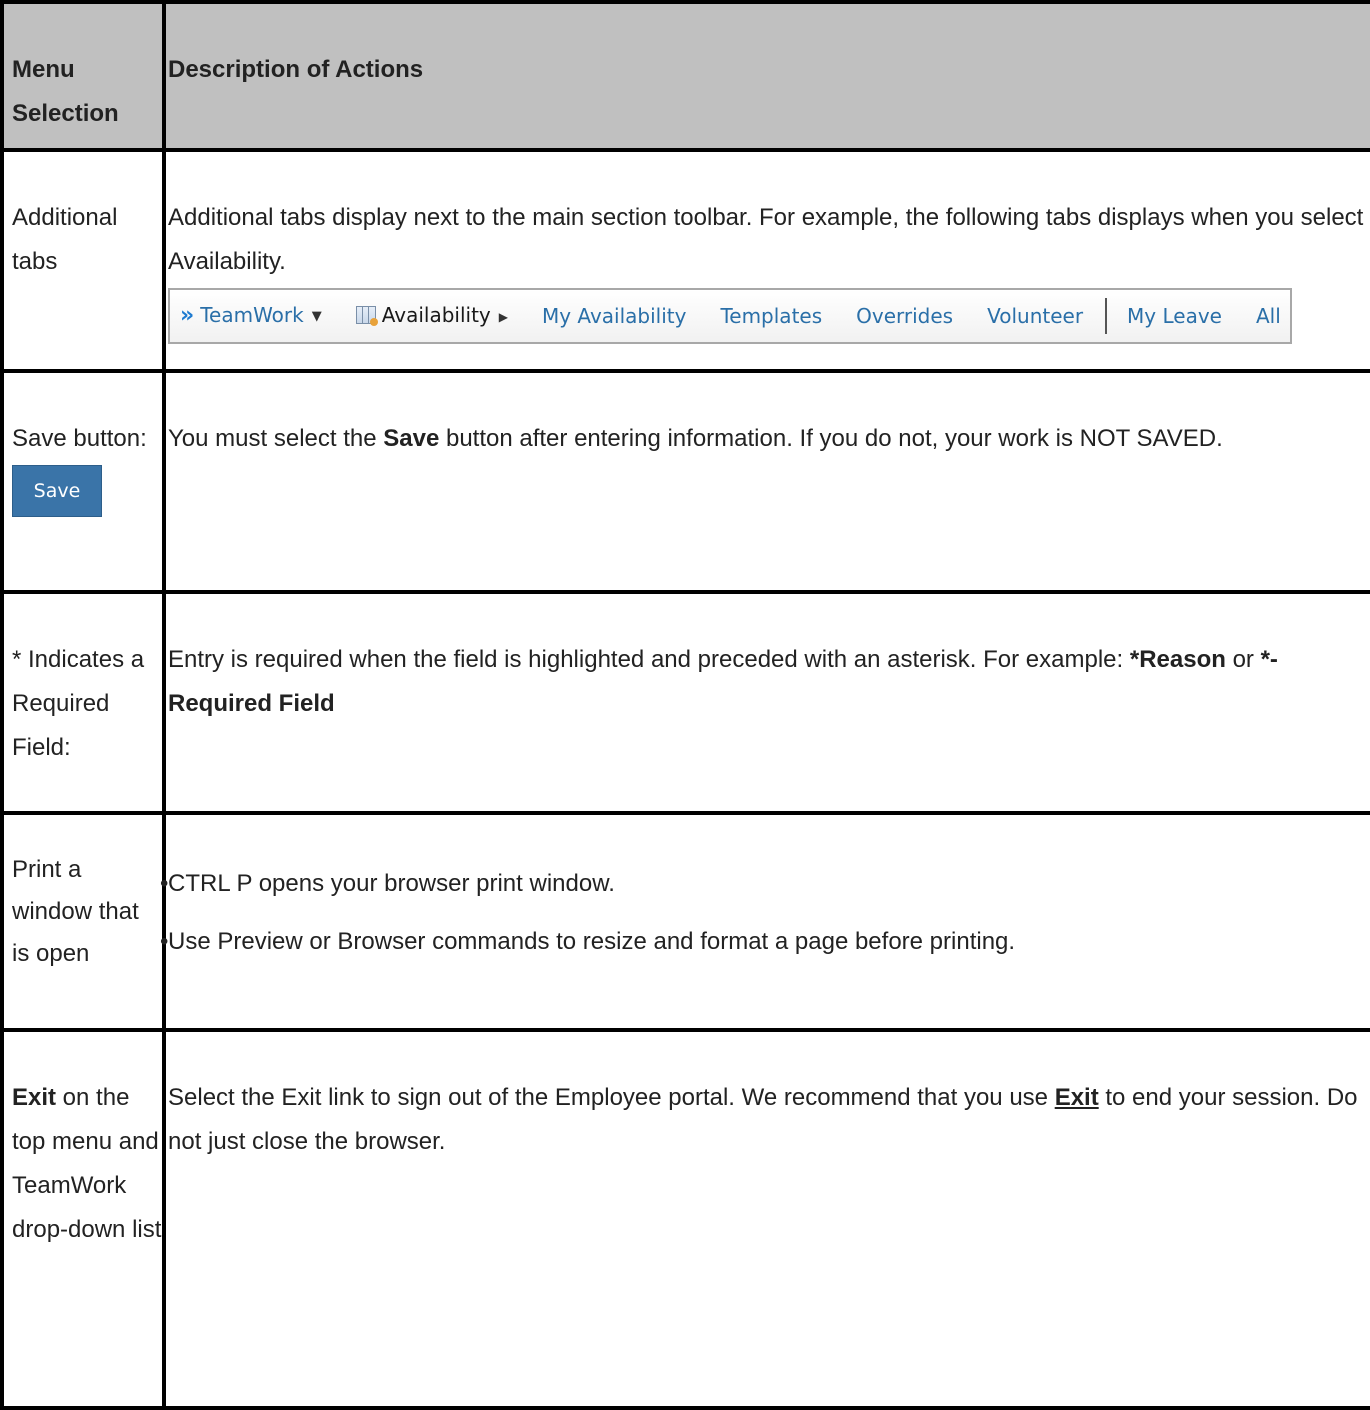  Describe the element at coordinates (765, 884) in the screenshot. I see `list-item: CTRL P opens your browser print window.` at that location.